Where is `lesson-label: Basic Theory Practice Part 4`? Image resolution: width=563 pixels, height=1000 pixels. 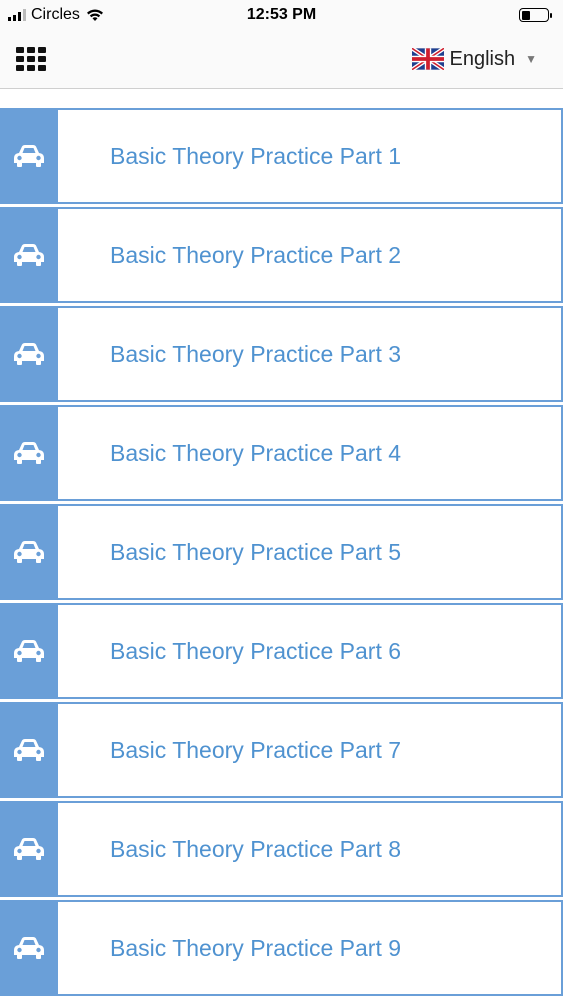
lesson-label: Basic Theory Practice Part 4 is located at coordinates (308, 453).